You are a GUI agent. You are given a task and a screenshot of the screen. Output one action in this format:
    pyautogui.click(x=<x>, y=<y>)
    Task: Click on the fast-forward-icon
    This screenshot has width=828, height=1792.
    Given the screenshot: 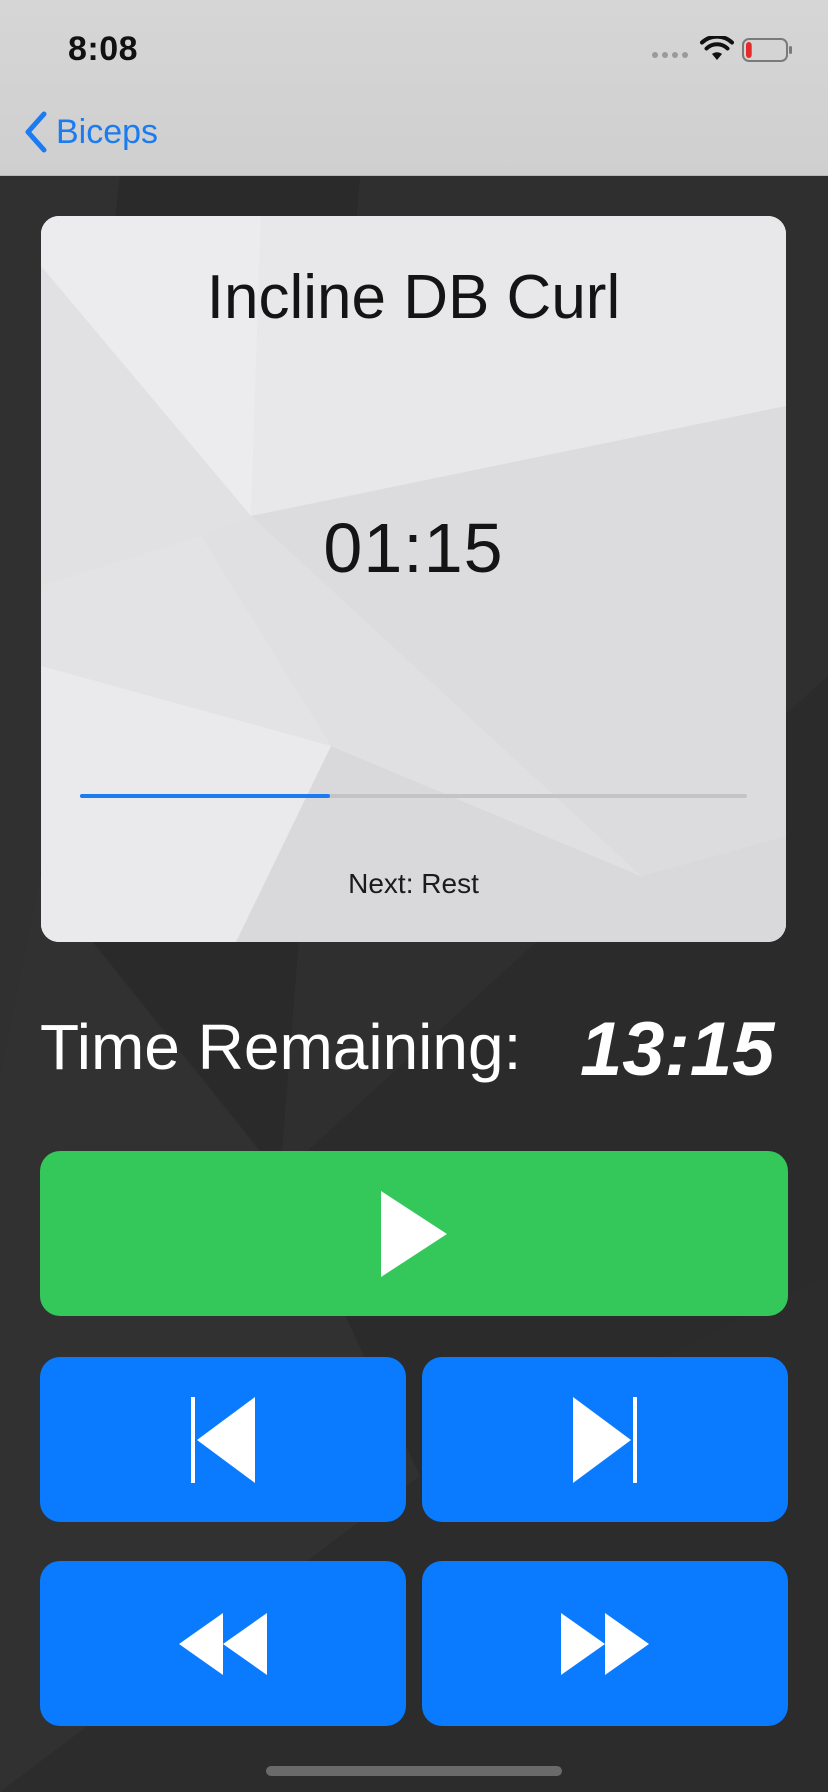 What is the action you would take?
    pyautogui.click(x=605, y=1643)
    